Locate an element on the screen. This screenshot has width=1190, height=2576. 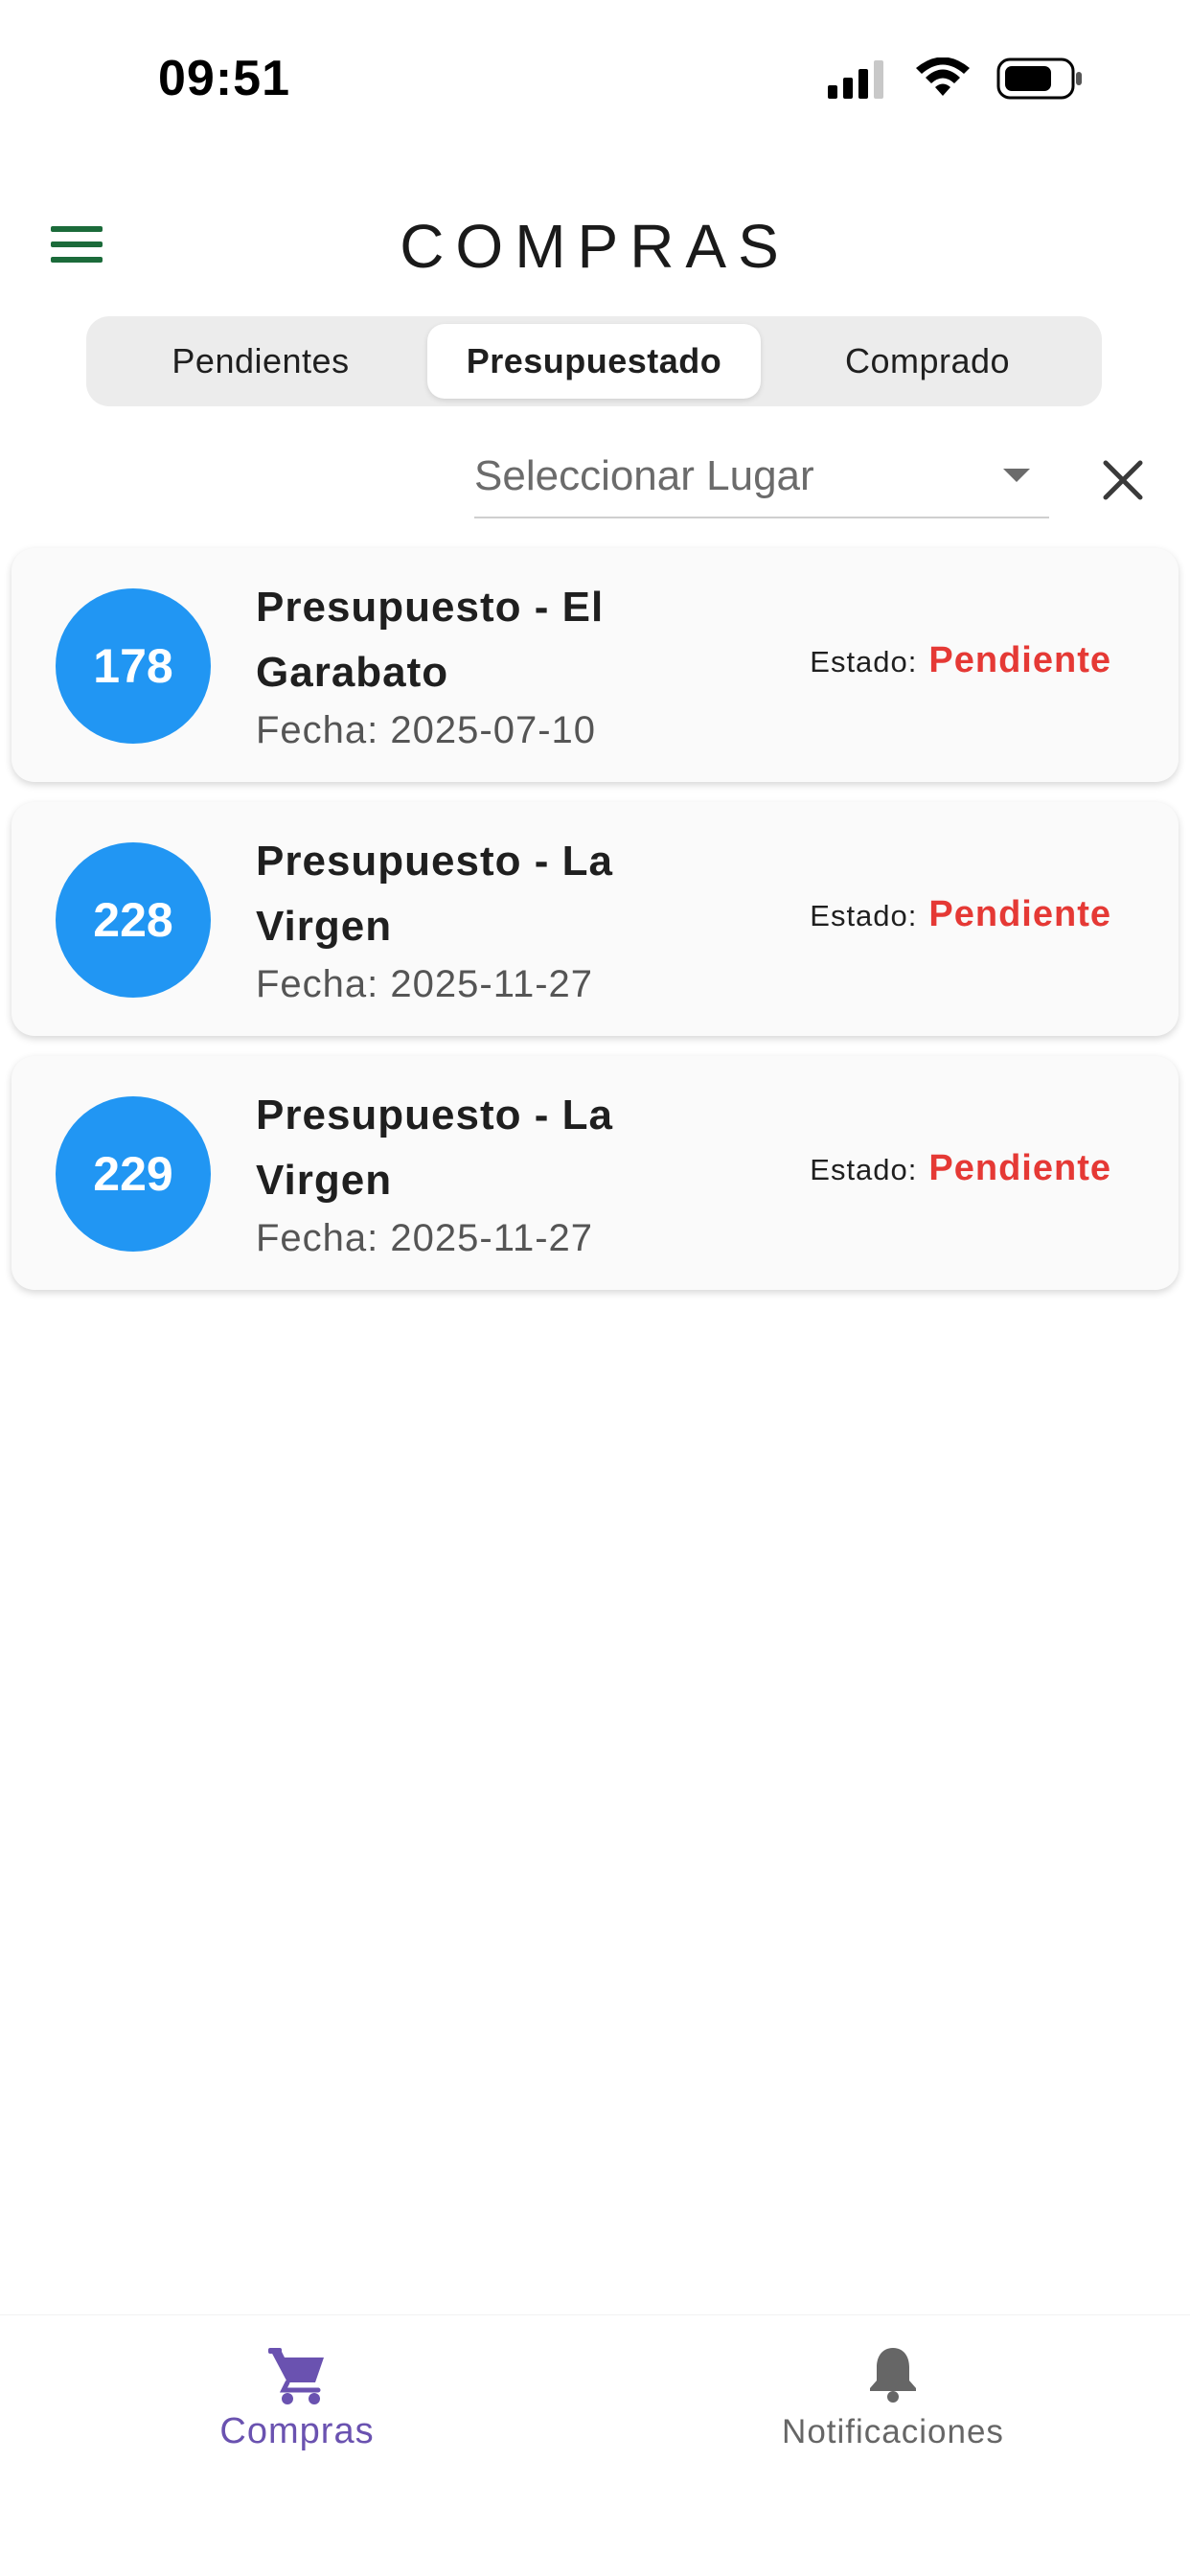
bottom-navigation: Compras Notificaciones is located at coordinates (595, 2445).